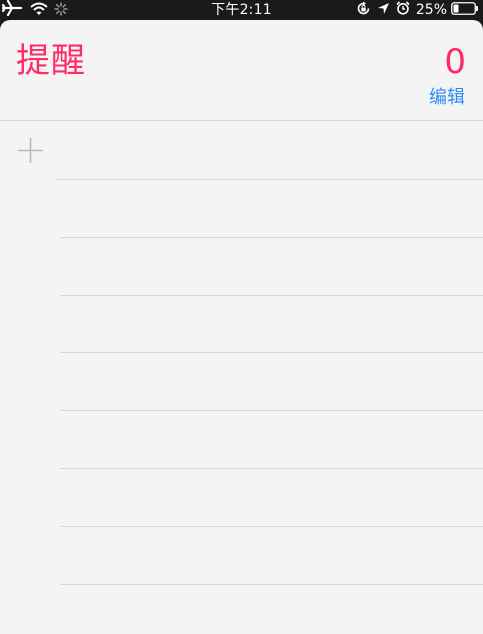 The width and height of the screenshot is (483, 634). Describe the element at coordinates (241, 10) in the screenshot. I see `status-bar: 下午2:11 25%` at that location.